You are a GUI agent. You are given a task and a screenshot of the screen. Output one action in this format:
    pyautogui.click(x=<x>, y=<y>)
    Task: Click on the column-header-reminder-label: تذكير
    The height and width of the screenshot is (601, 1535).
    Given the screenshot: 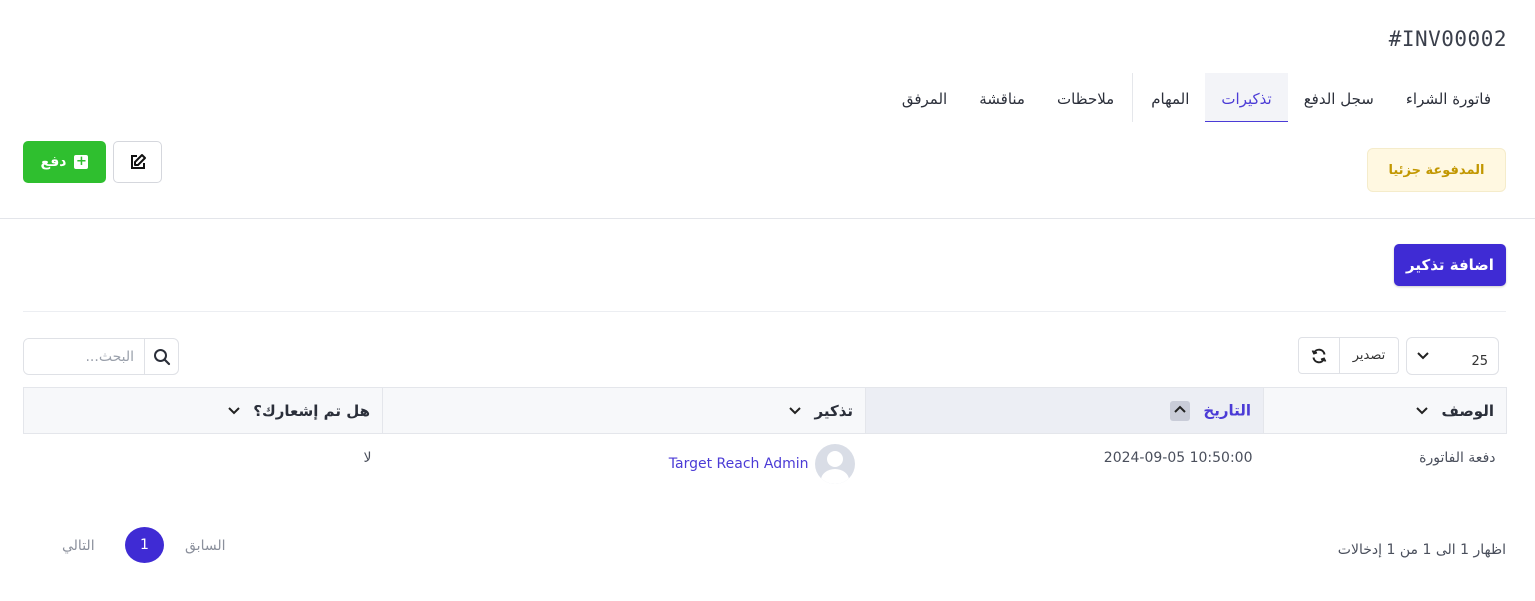 What is the action you would take?
    pyautogui.click(x=833, y=410)
    